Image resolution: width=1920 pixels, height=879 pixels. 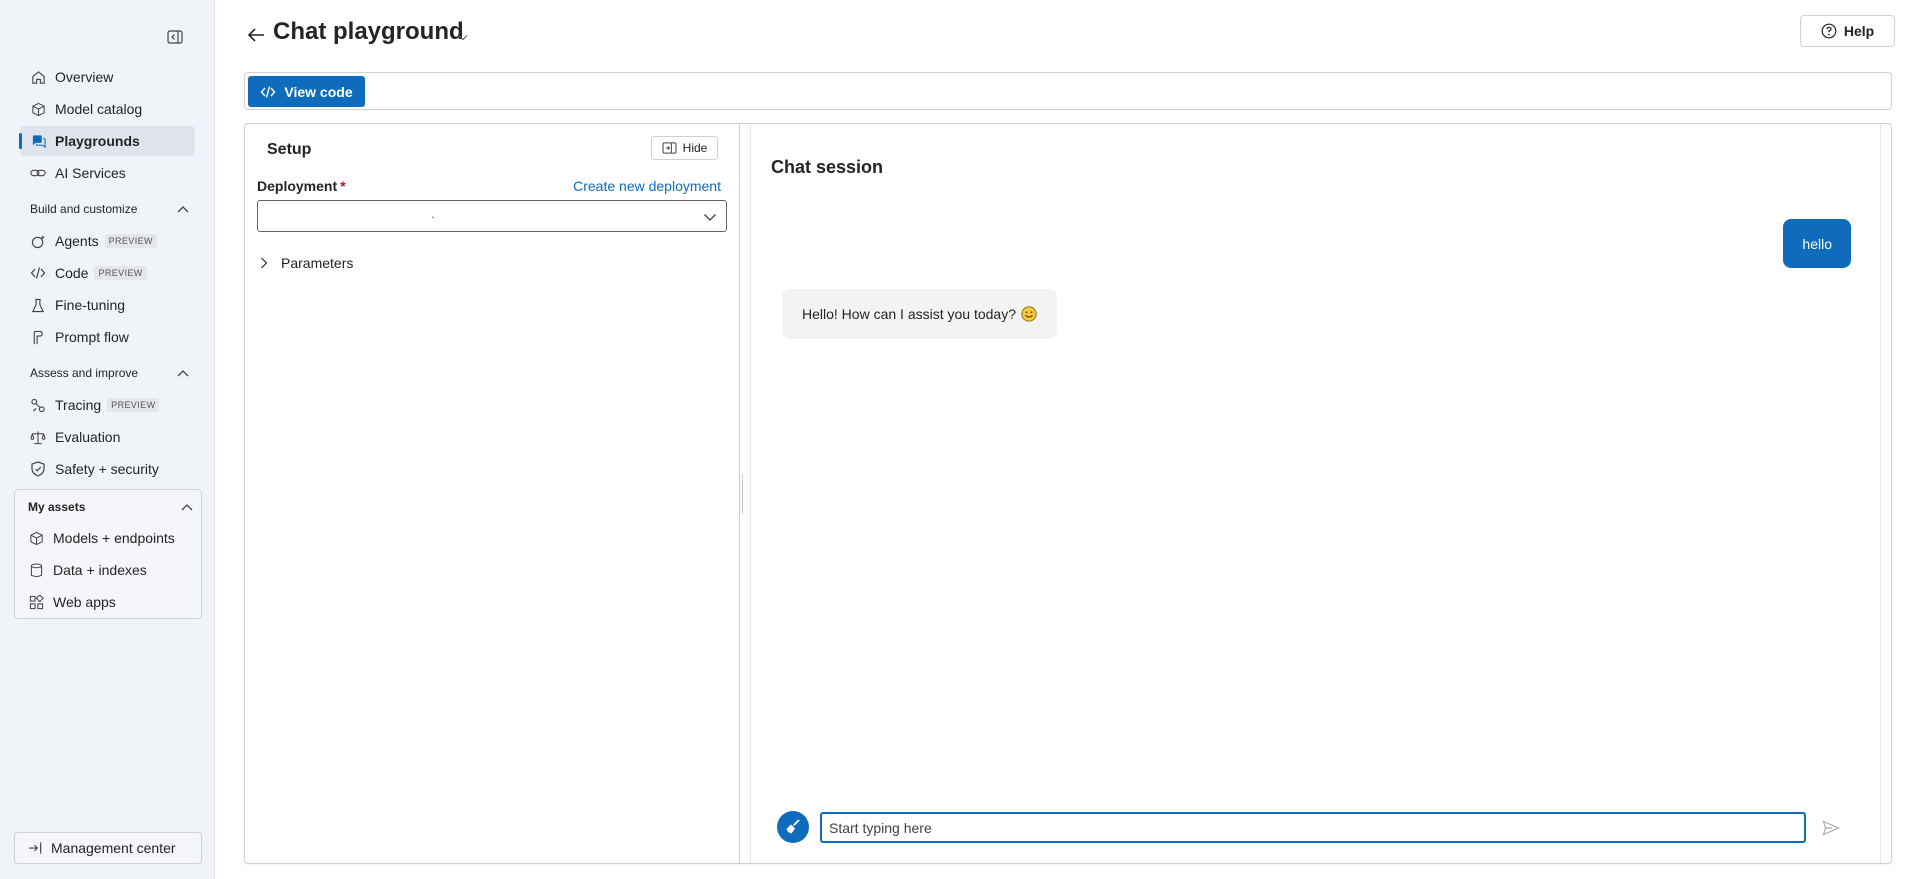 I want to click on sidebar-item-label: Data + indexes, so click(x=100, y=570).